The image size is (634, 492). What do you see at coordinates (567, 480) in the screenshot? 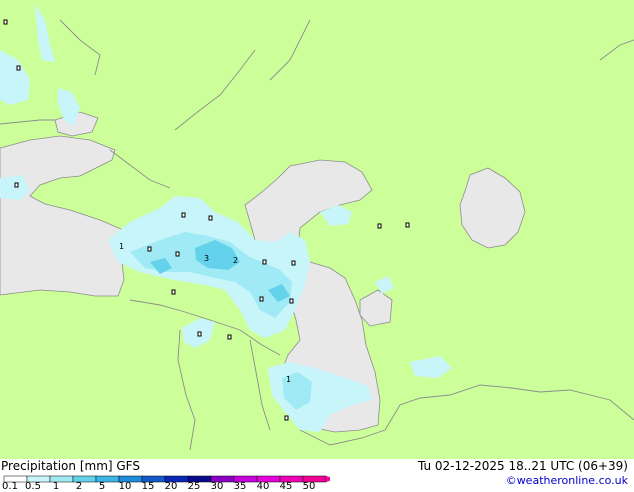
I see `credit-link: ©weatheronline.co.uk` at bounding box center [567, 480].